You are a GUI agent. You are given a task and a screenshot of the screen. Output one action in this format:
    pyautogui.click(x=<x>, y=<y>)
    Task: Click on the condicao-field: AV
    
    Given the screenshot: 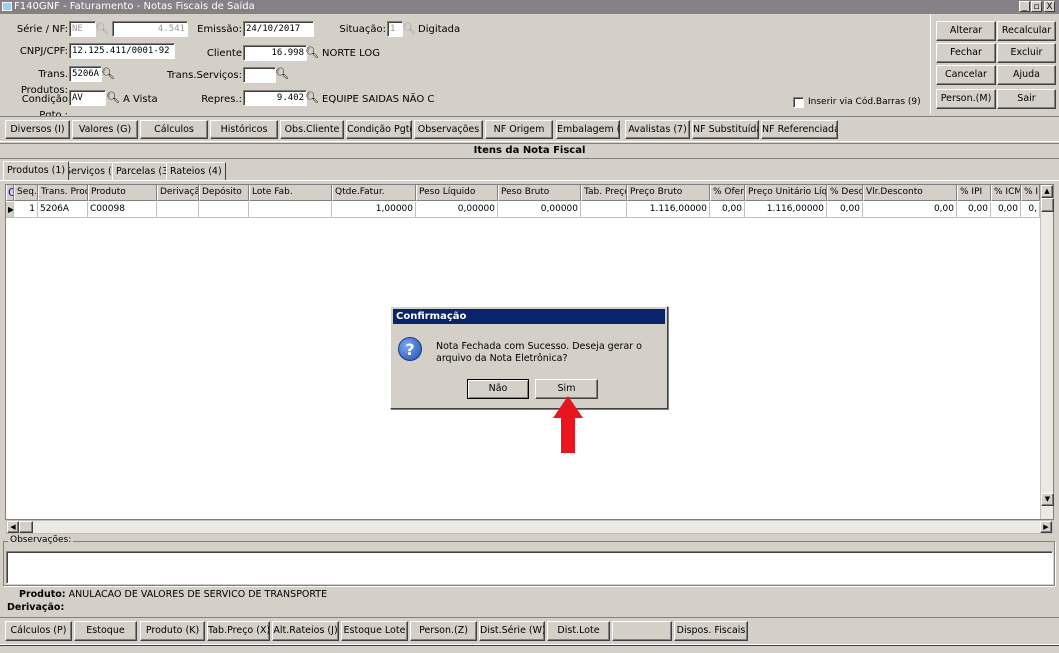 What is the action you would take?
    pyautogui.click(x=87, y=98)
    